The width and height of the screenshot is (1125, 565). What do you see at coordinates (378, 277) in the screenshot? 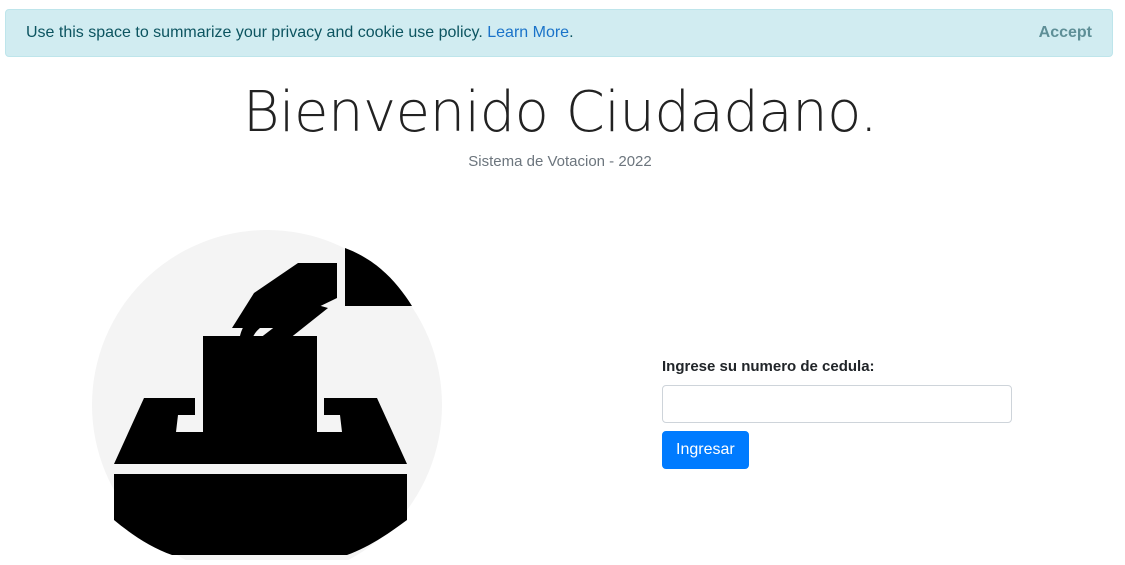
I see `ballot-paper-corner` at bounding box center [378, 277].